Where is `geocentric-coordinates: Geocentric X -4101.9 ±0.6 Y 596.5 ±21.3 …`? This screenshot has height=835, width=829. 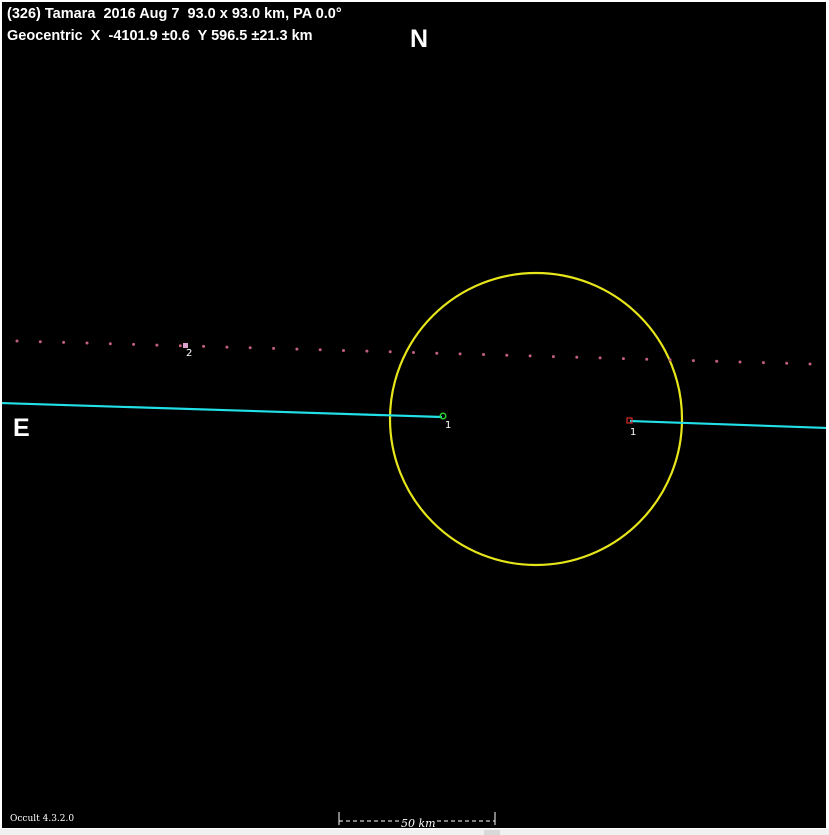
geocentric-coordinates: Geocentric X -4101.9 ±0.6 Y 596.5 ±21.3 … is located at coordinates (160, 36).